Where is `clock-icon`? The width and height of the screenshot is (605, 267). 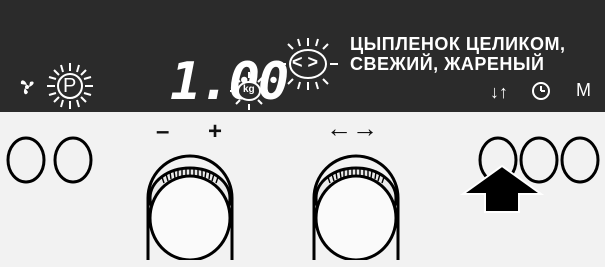 clock-icon is located at coordinates (541, 91).